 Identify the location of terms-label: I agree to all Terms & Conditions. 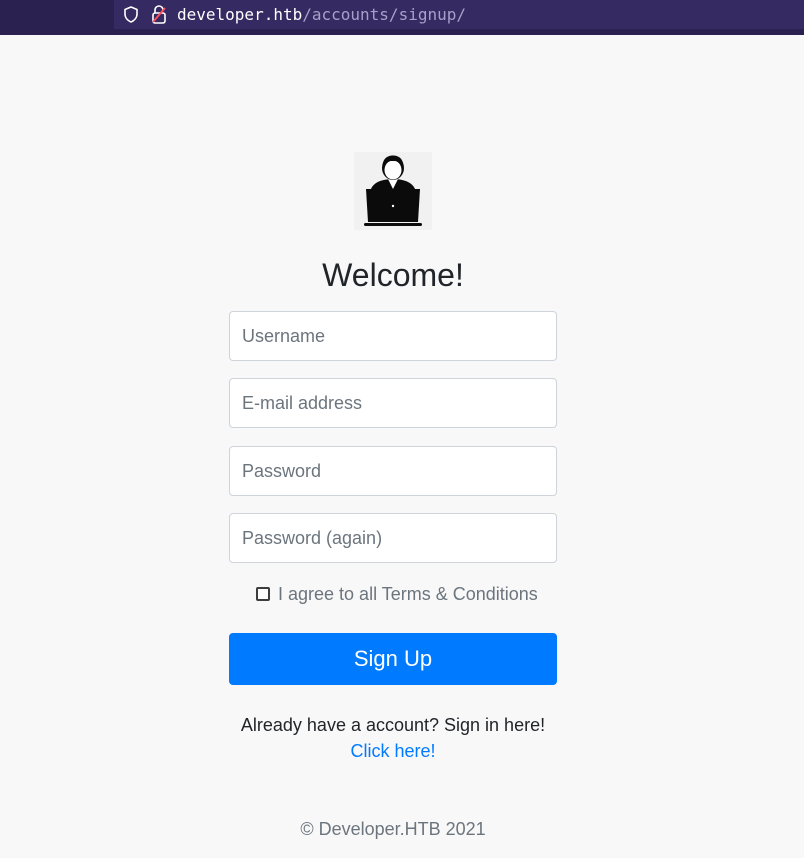
(408, 594).